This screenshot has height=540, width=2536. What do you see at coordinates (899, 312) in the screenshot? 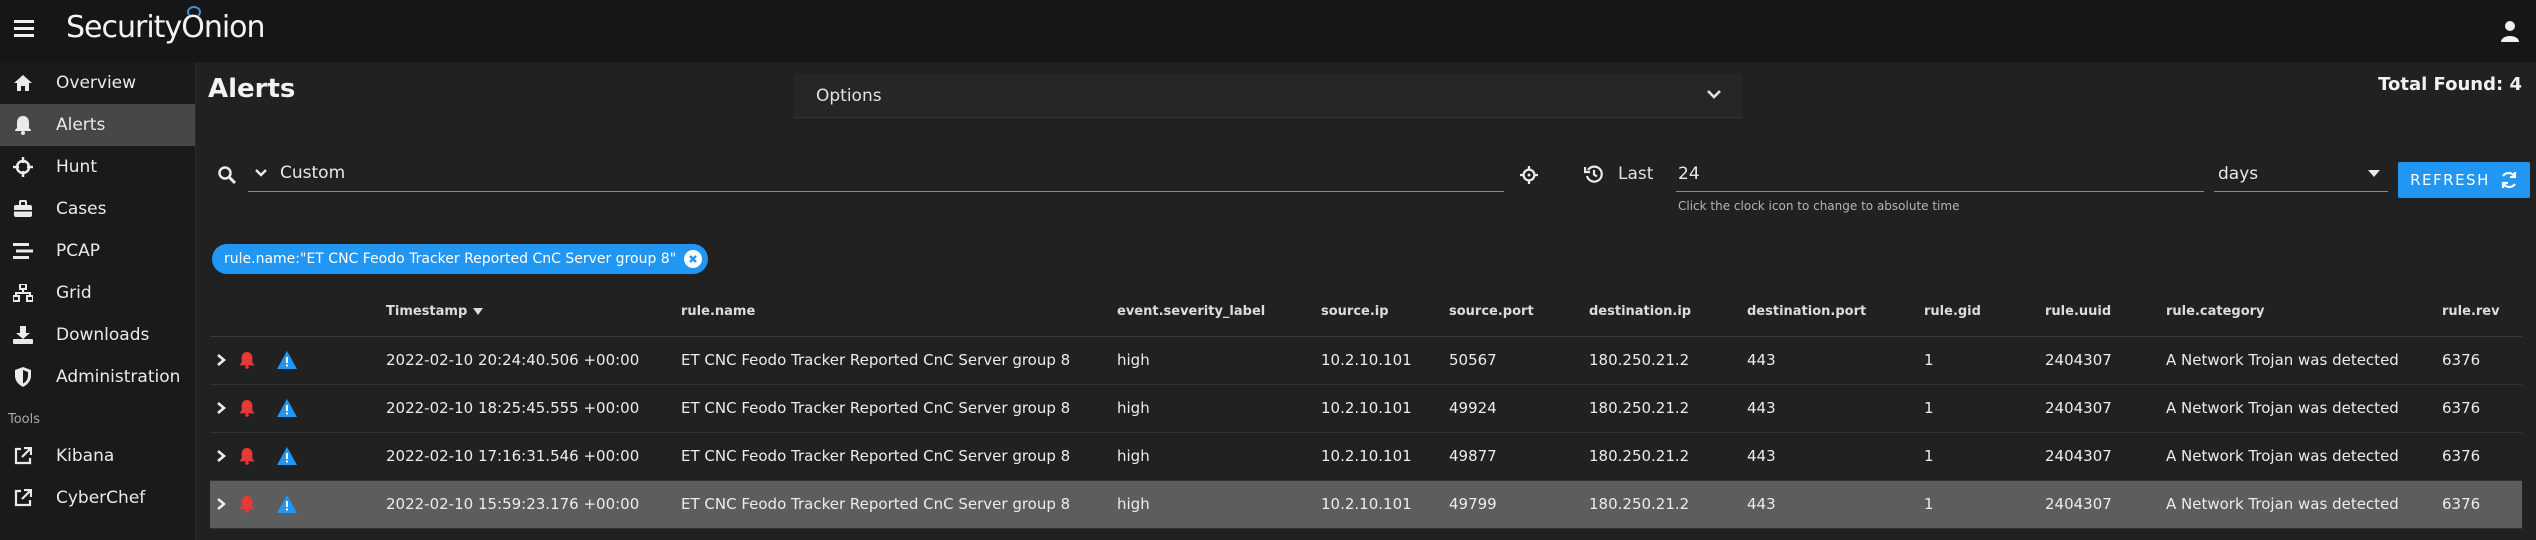
I see `column-header: rule.name` at bounding box center [899, 312].